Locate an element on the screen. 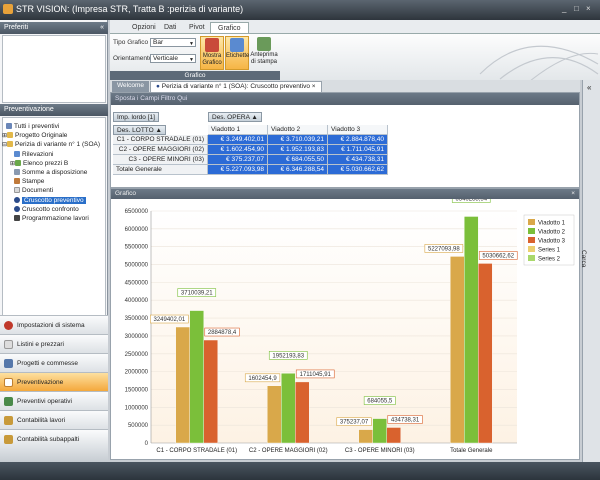  collapse-icon: « is located at coordinates (102, 28).